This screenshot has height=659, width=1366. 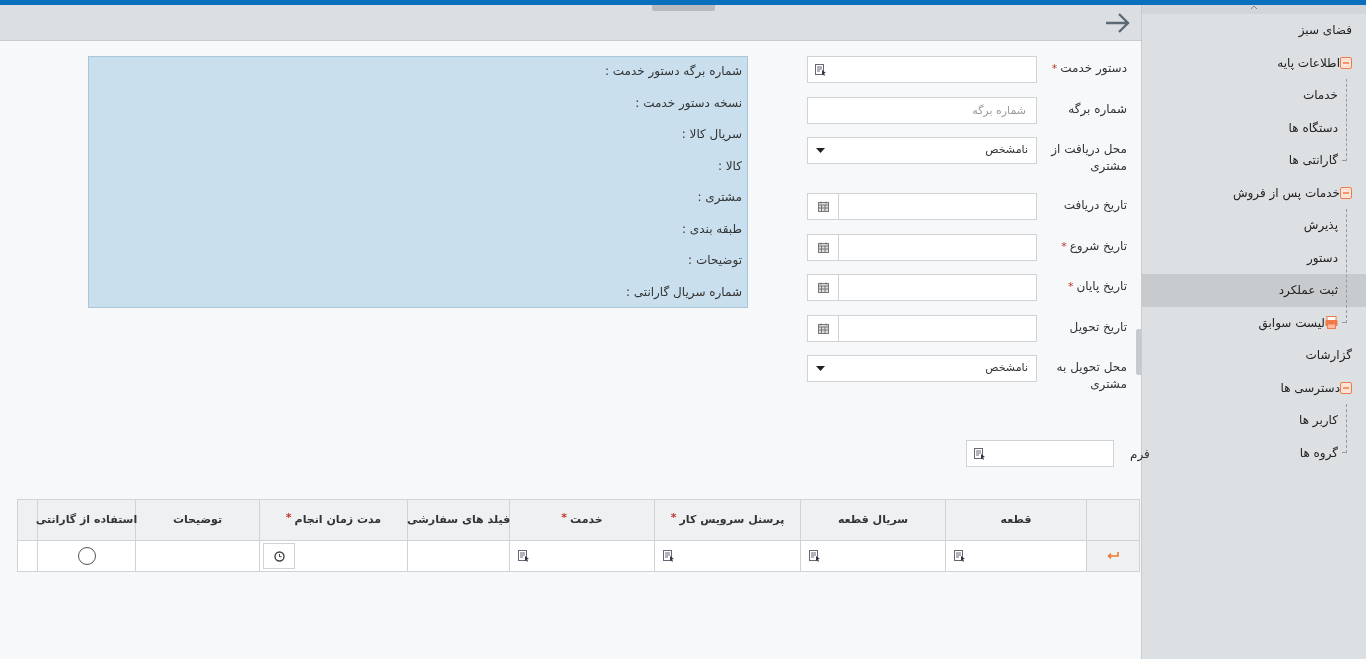 I want to click on input-field: شماره برگه, so click(x=922, y=110).